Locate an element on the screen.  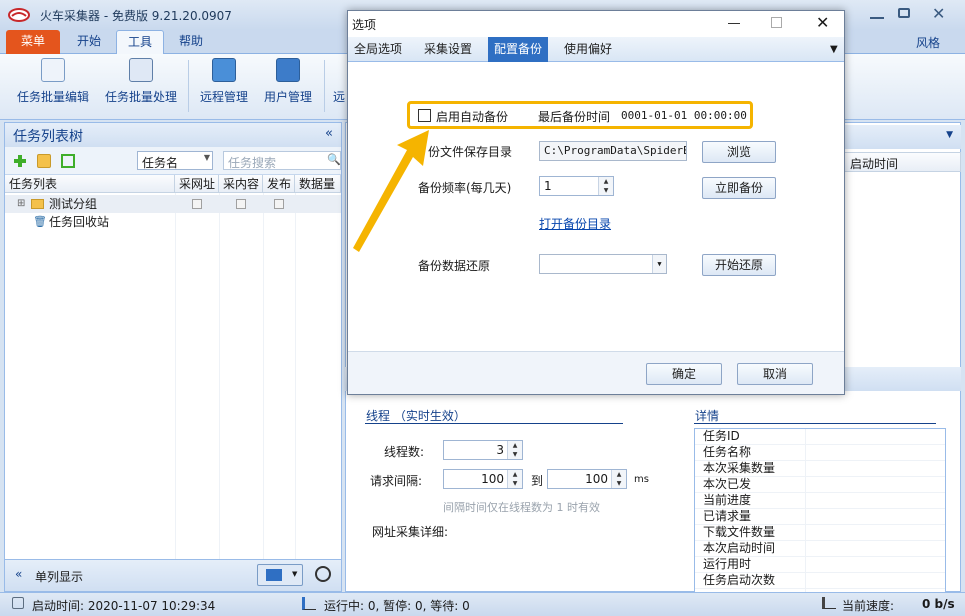
hierarchy-icon is located at coordinates (274, 575).